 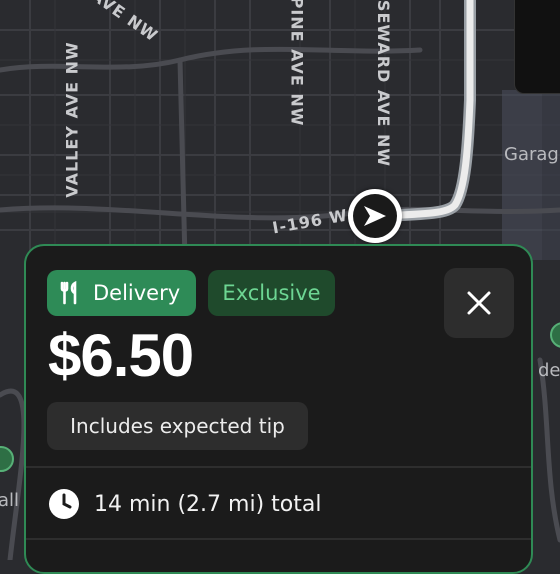 What do you see at coordinates (64, 504) in the screenshot?
I see `clock-icon` at bounding box center [64, 504].